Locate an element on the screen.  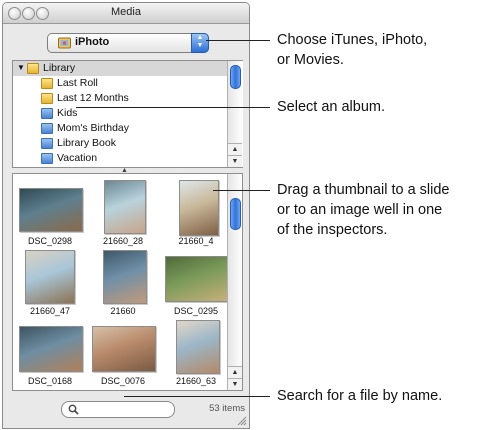
callout-album-text: Select an album. is located at coordinates (331, 107).